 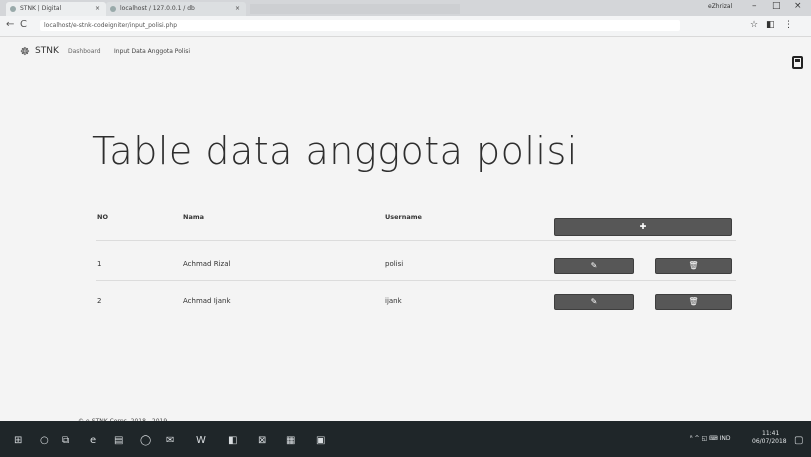 What do you see at coordinates (754, 6) in the screenshot?
I see `minimize-icon: –` at bounding box center [754, 6].